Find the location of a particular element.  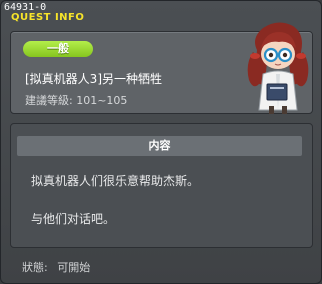

npc-portrait-icon is located at coordinates (278, 68).